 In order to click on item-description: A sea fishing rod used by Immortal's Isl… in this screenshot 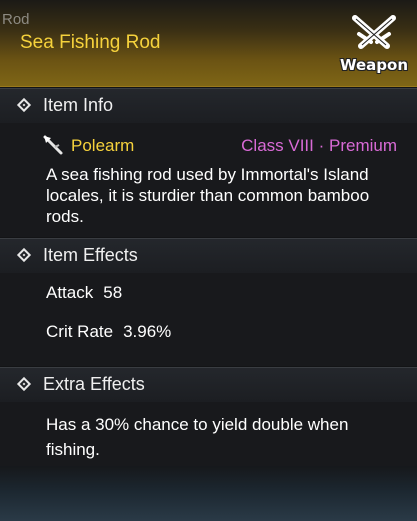, I will do `click(208, 195)`.